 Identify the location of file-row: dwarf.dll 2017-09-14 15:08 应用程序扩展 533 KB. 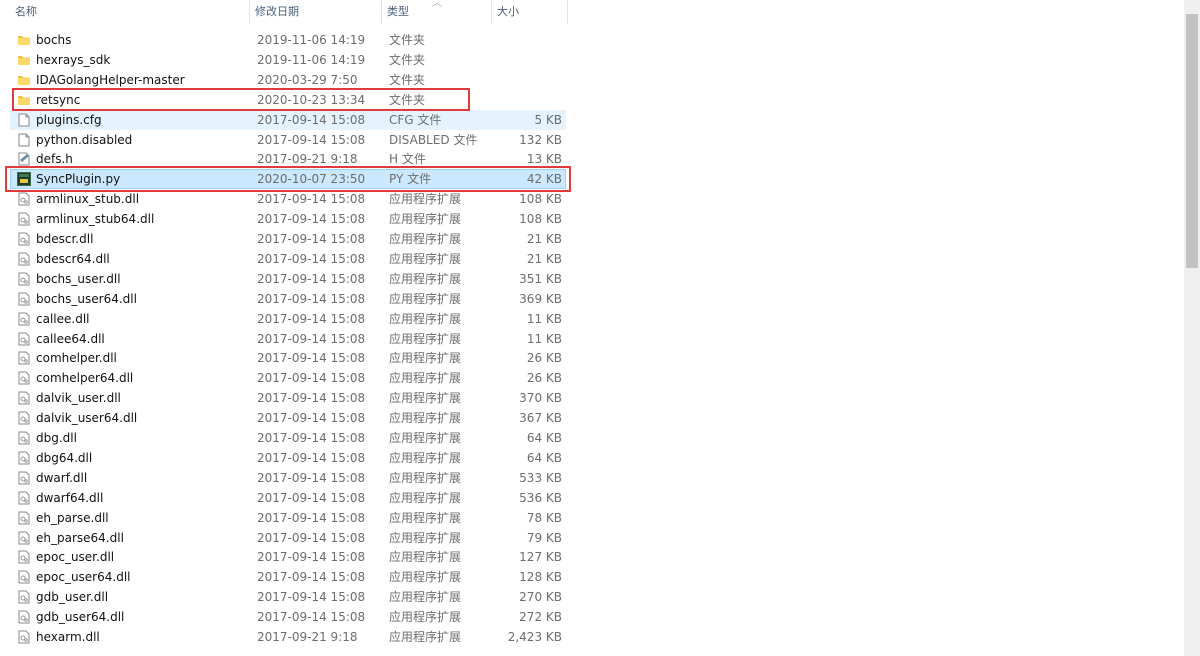
(288, 478).